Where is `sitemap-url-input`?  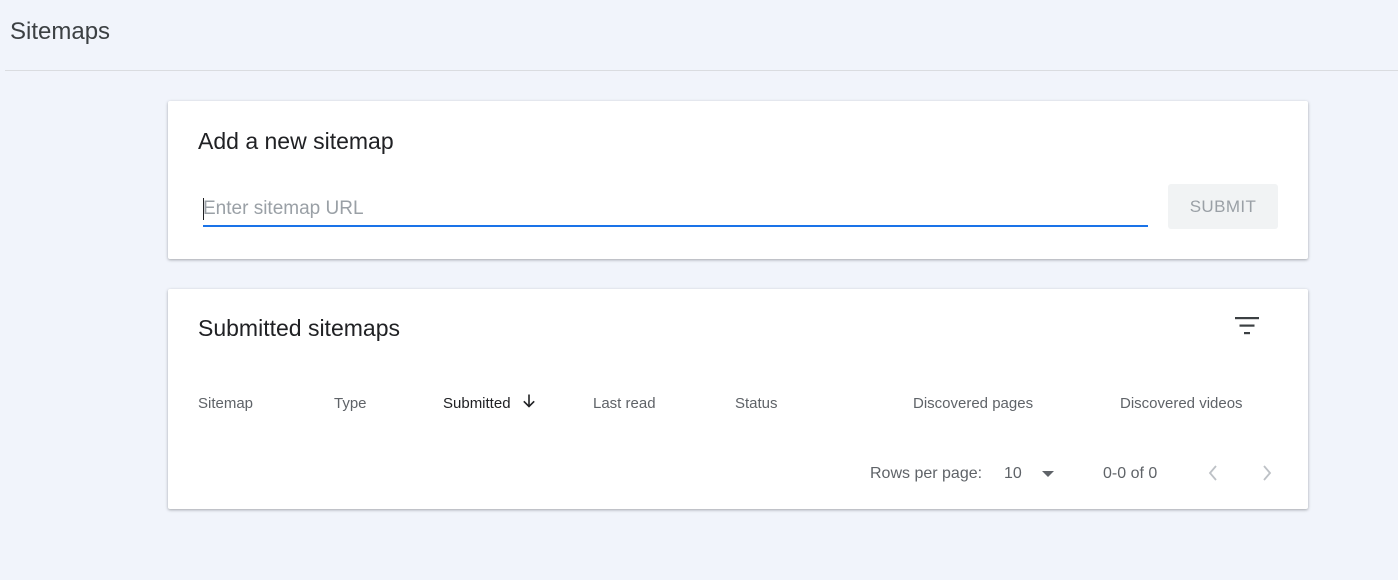
sitemap-url-input is located at coordinates (675, 210).